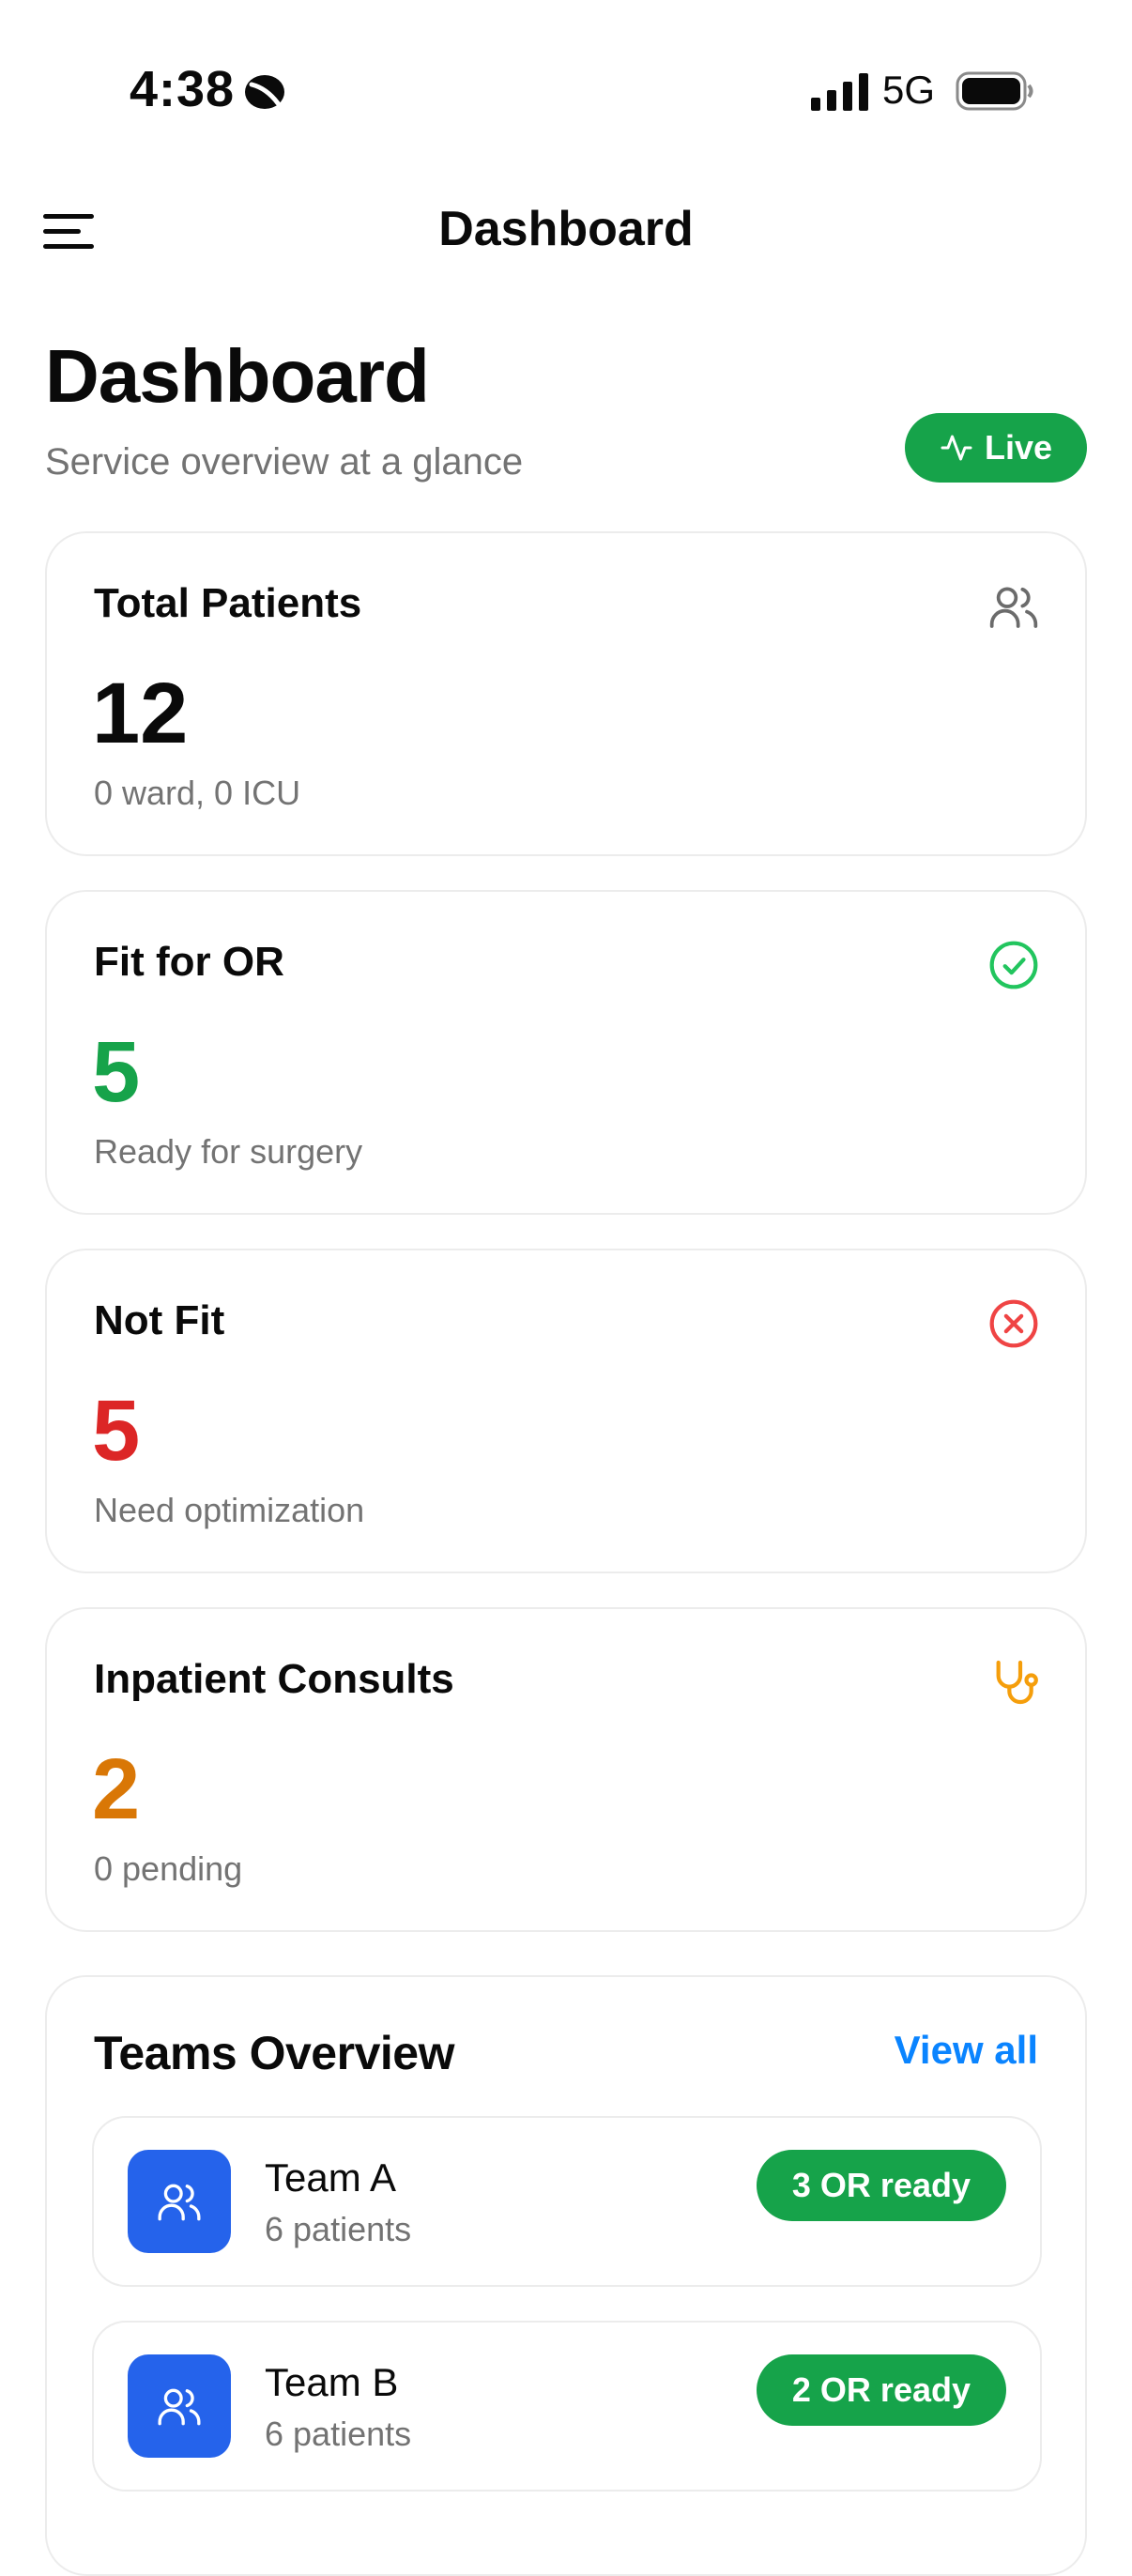  What do you see at coordinates (566, 1769) in the screenshot?
I see `stat-card-inpatient-consults: Inpatient Consults 2 0 pending` at bounding box center [566, 1769].